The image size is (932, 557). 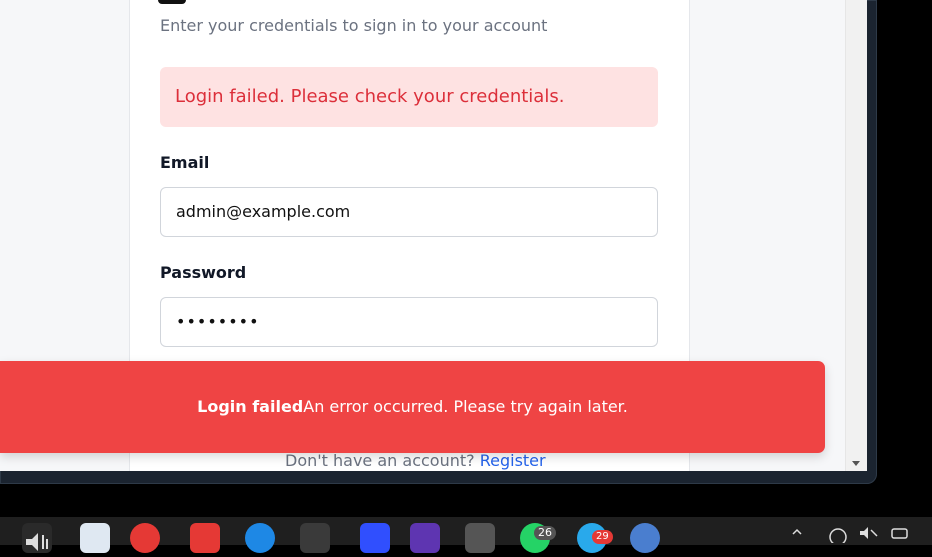 I want to click on vertical-scrollbar, so click(x=856, y=235).